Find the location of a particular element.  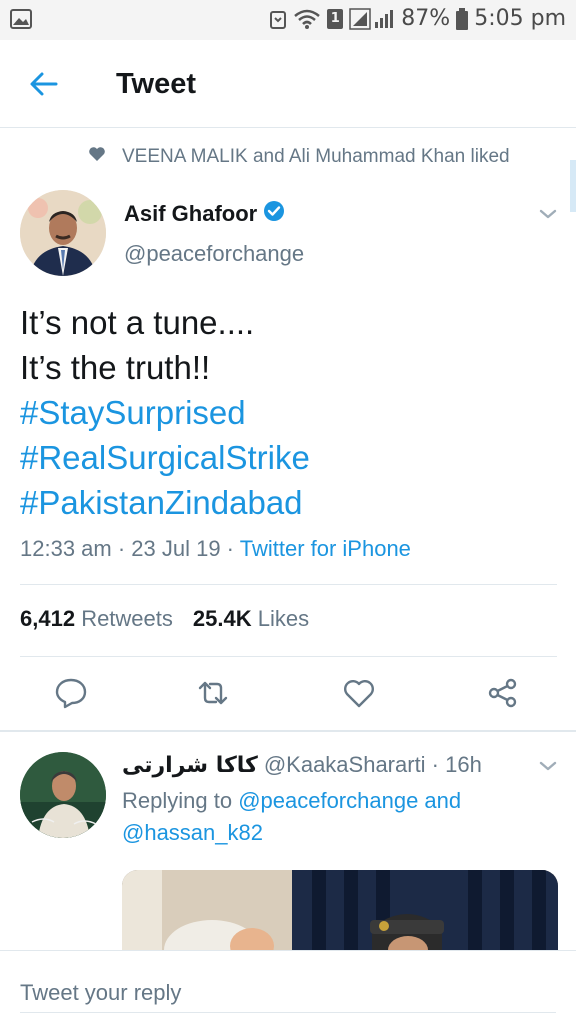

timestamp-text: 12:33 am · 23 Jul 19 · is located at coordinates (130, 548).